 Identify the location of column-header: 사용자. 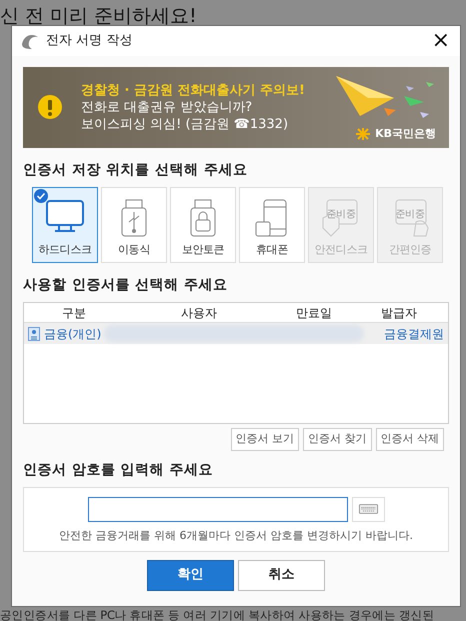
(199, 313).